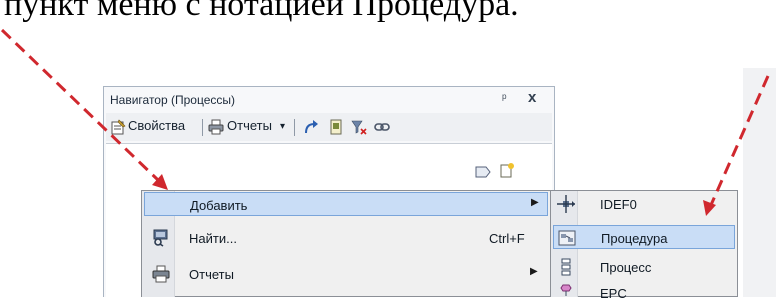 The image size is (776, 305). I want to click on reports-button: Отчеты, so click(249, 125).